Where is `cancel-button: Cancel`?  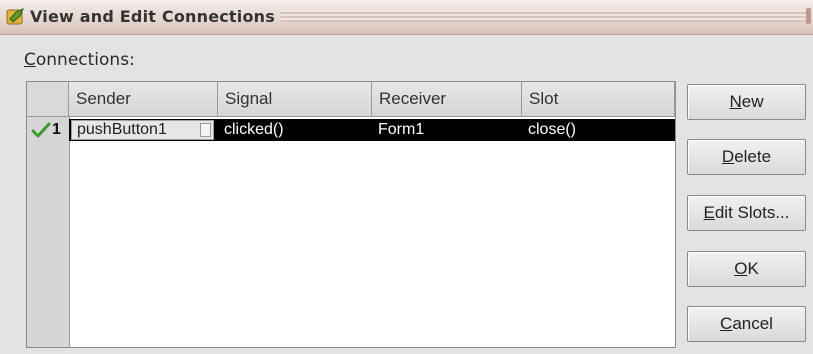
cancel-button: Cancel is located at coordinates (746, 324).